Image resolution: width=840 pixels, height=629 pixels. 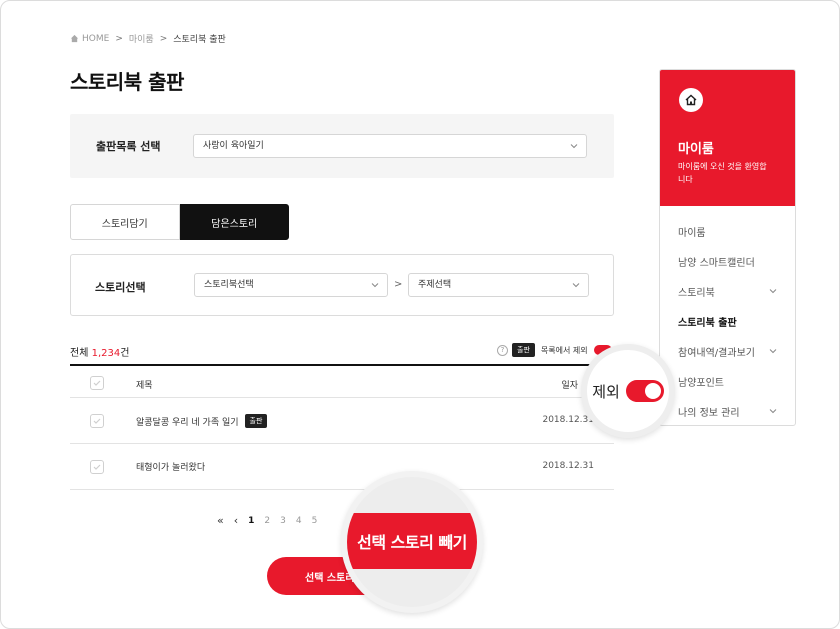 What do you see at coordinates (716, 263) in the screenshot?
I see `sidebar-item-label: 남양 스마트캘린더` at bounding box center [716, 263].